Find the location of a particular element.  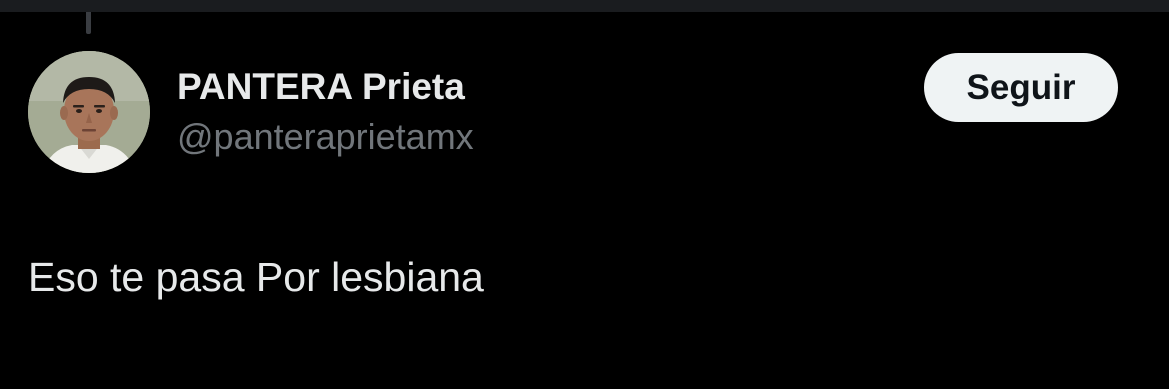

thread-connector-line is located at coordinates (88, 23).